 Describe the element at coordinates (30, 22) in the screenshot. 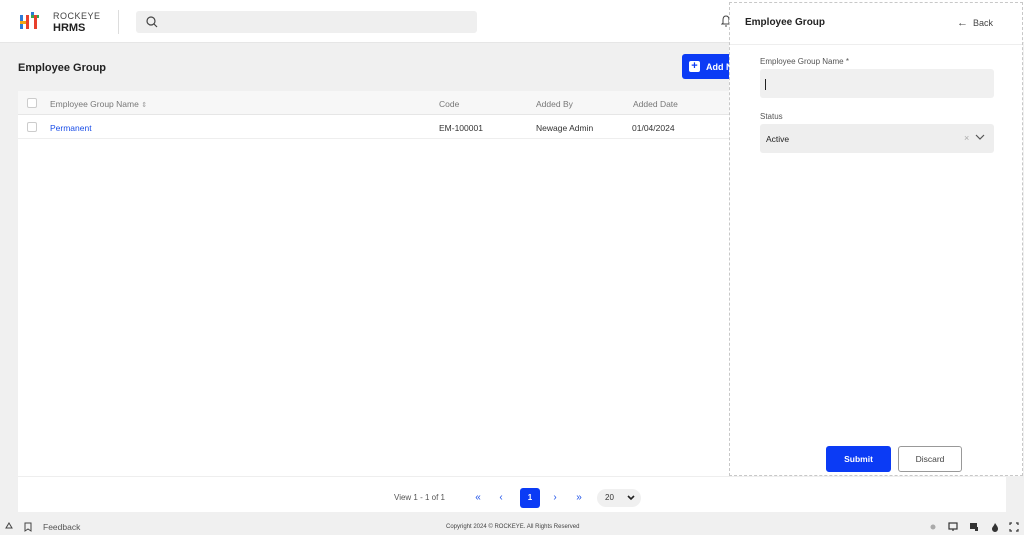

I see `rockeye-logo-icon` at that location.